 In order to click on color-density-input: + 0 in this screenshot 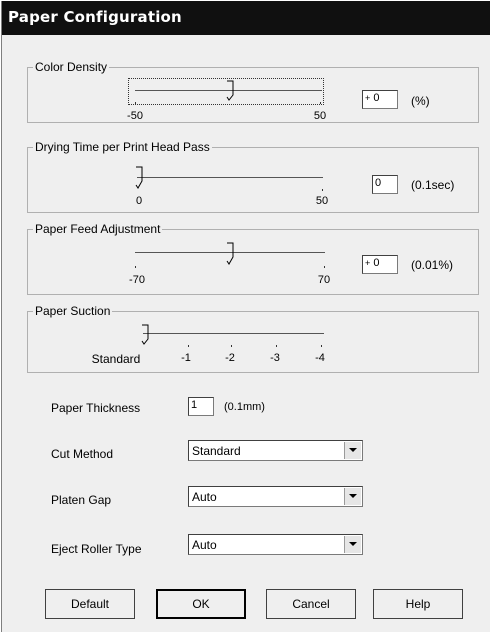, I will do `click(380, 99)`.